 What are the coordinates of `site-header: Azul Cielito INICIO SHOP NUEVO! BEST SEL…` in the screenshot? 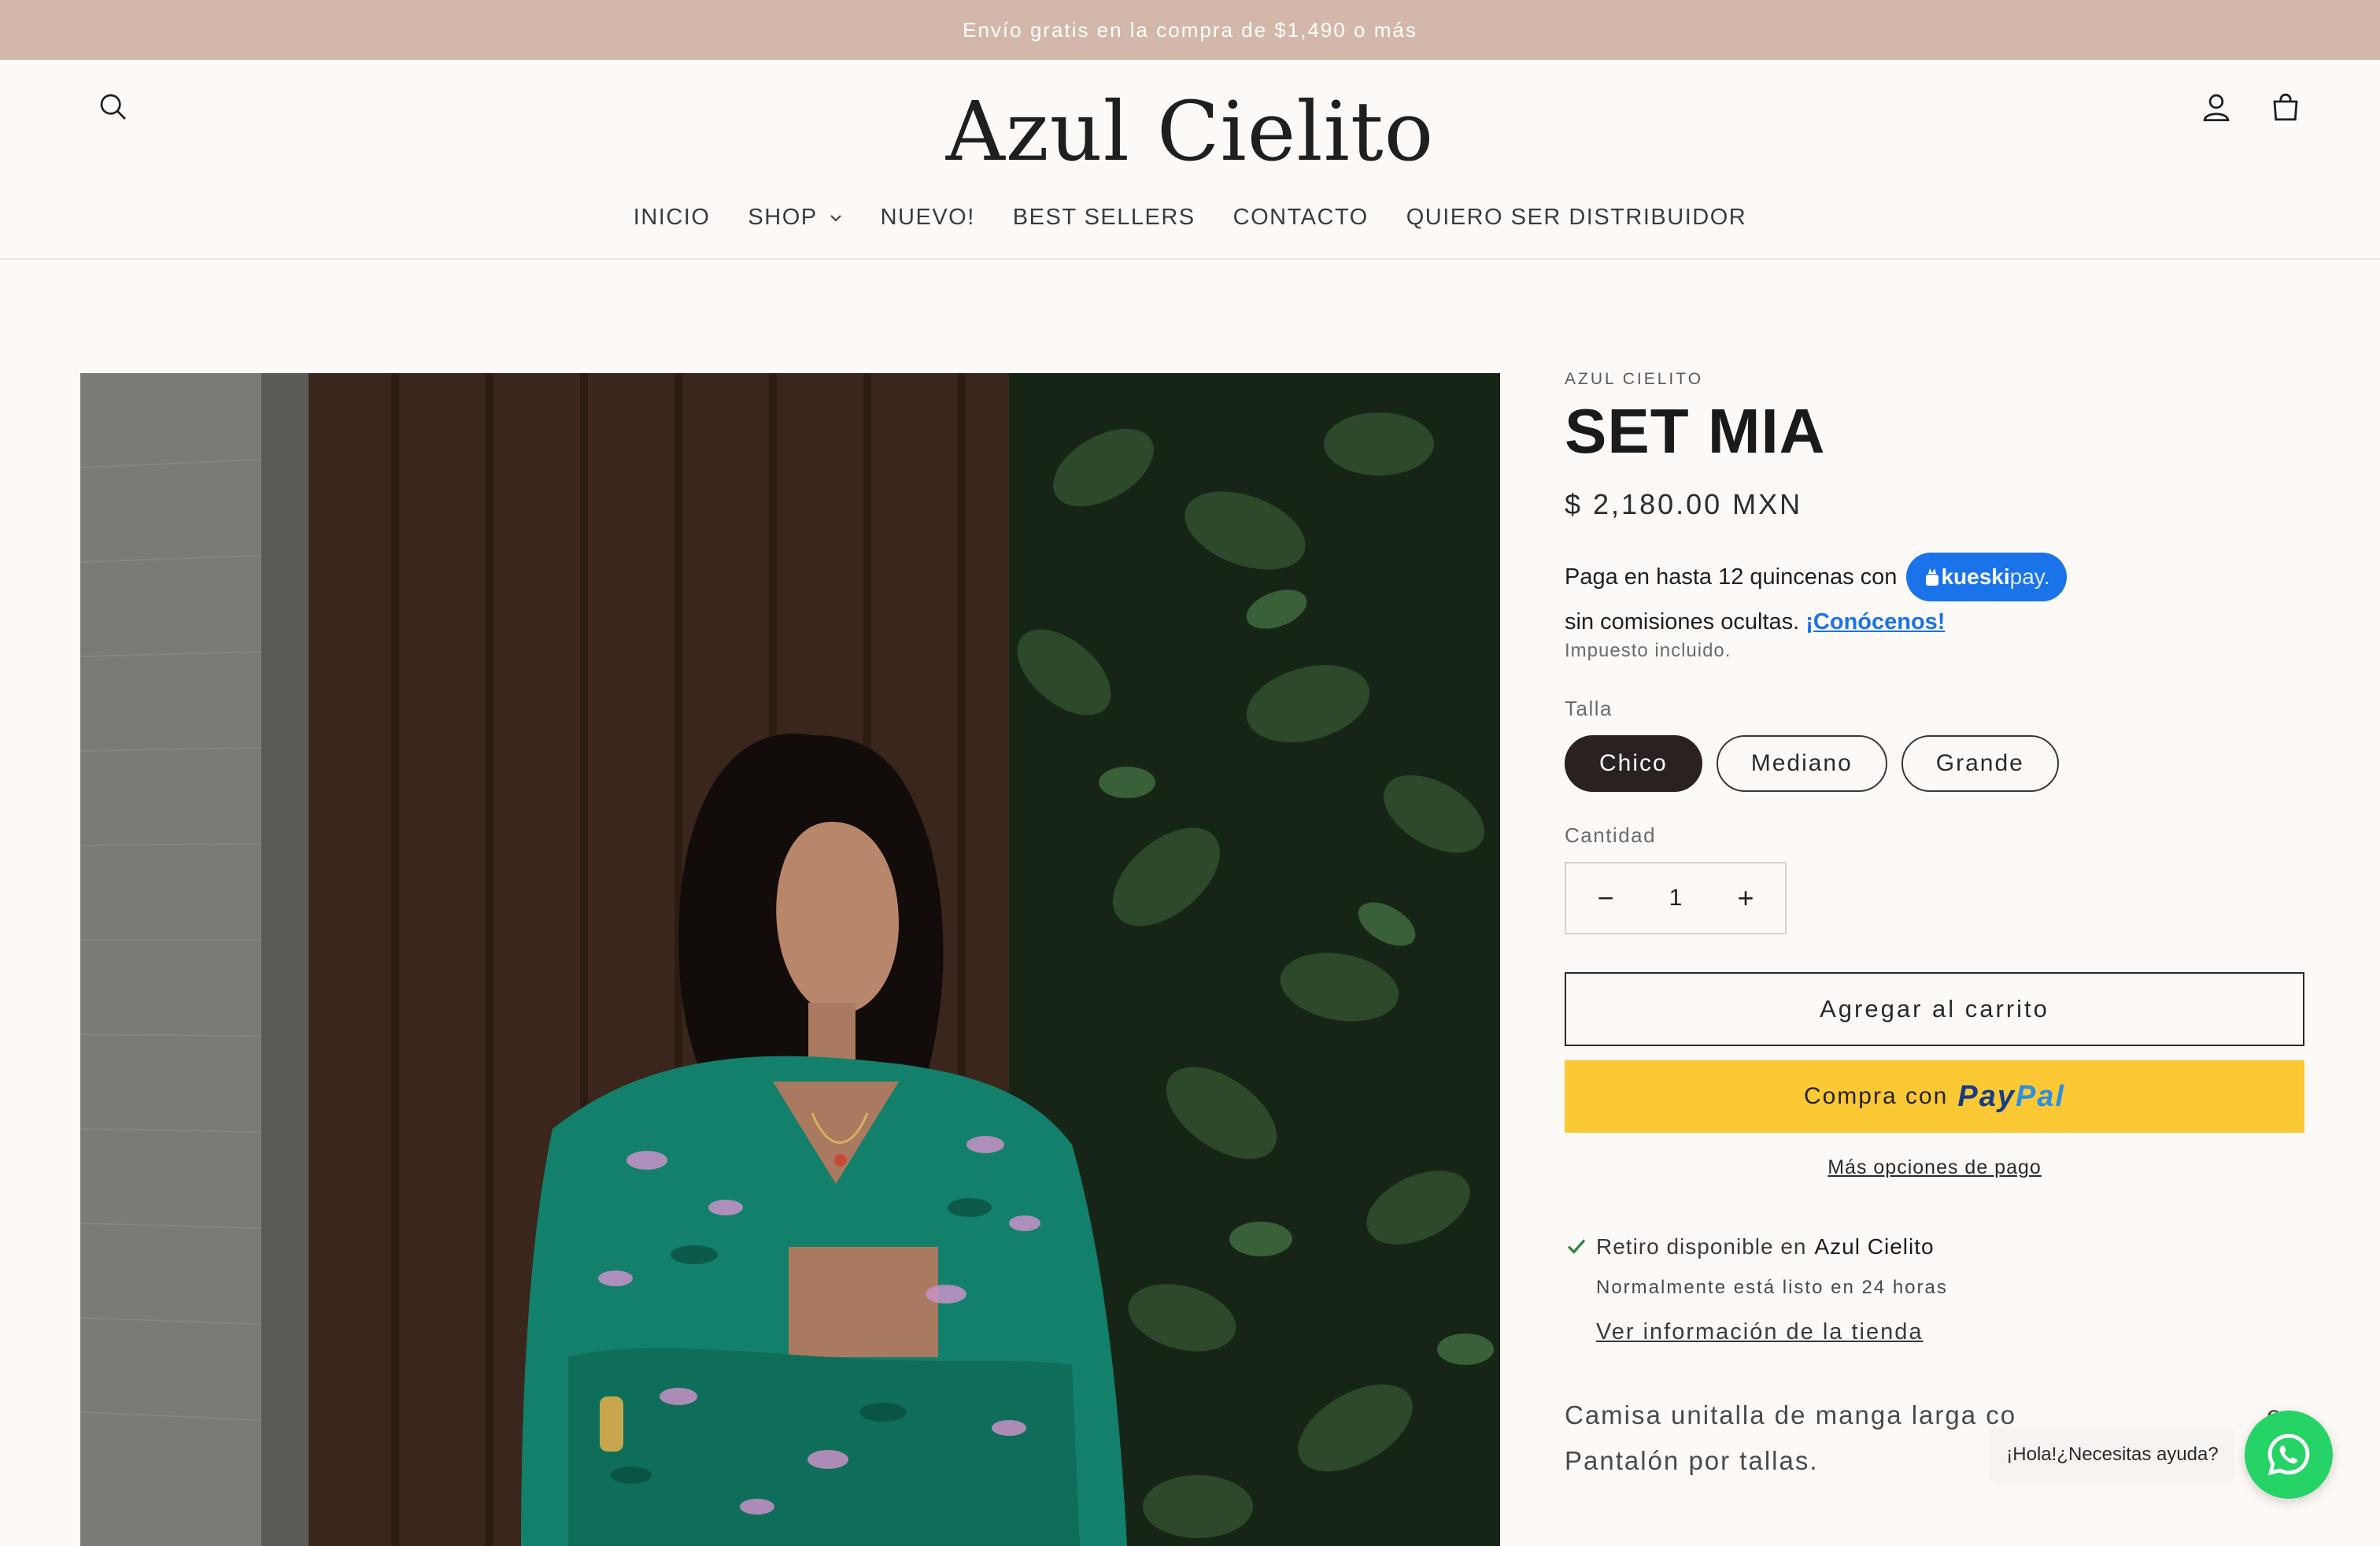 It's located at (1190, 160).